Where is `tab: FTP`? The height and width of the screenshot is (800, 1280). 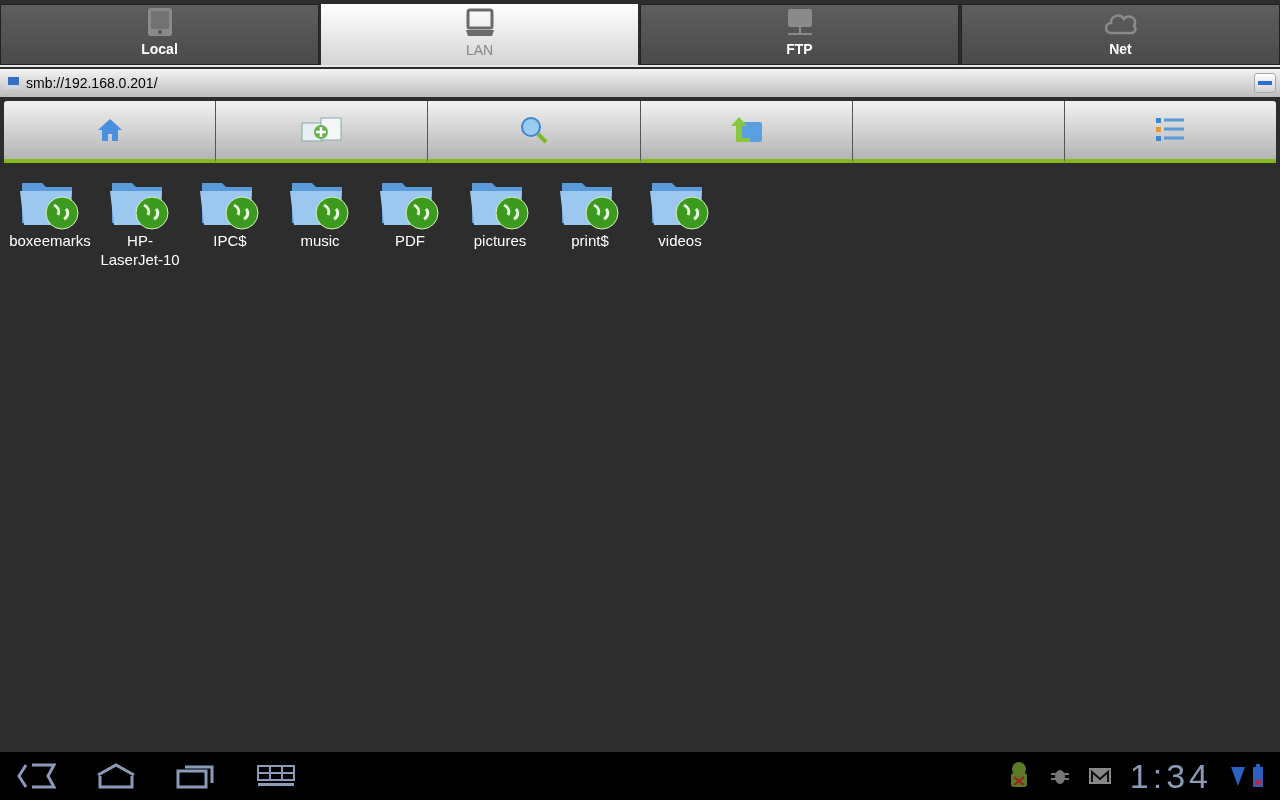
tab: FTP is located at coordinates (799, 34).